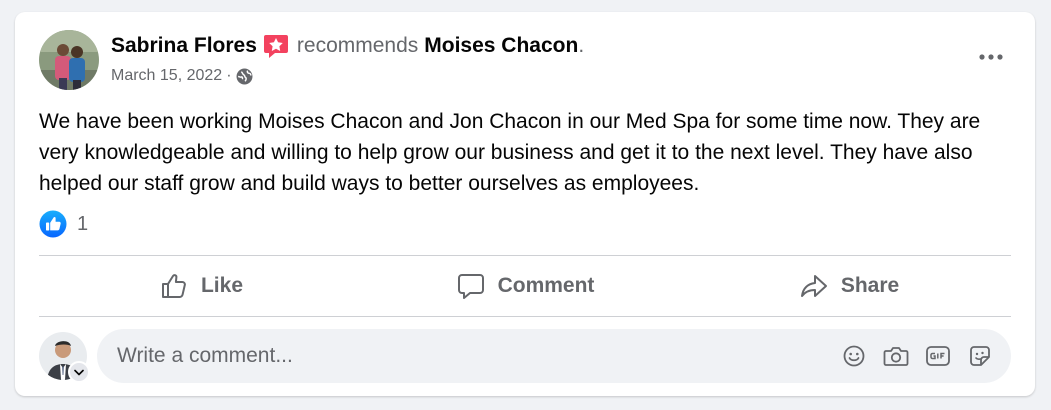 This screenshot has height=410, width=1051. Describe the element at coordinates (357, 45) in the screenshot. I see `recommends-text: recommends` at that location.